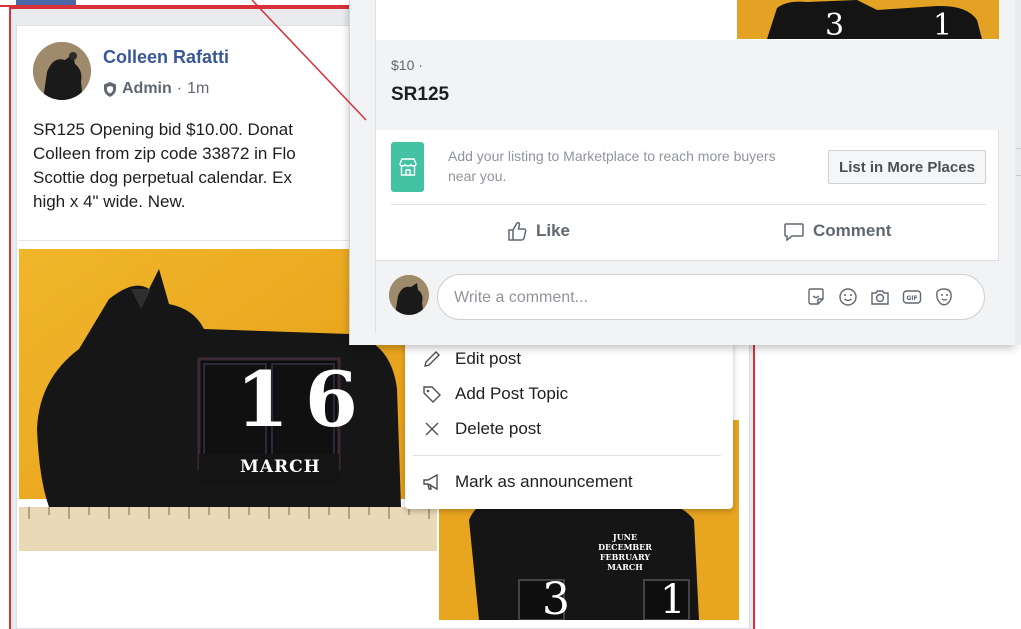 This screenshot has height=629, width=1021. I want to click on marketplace-store-icon, so click(407, 167).